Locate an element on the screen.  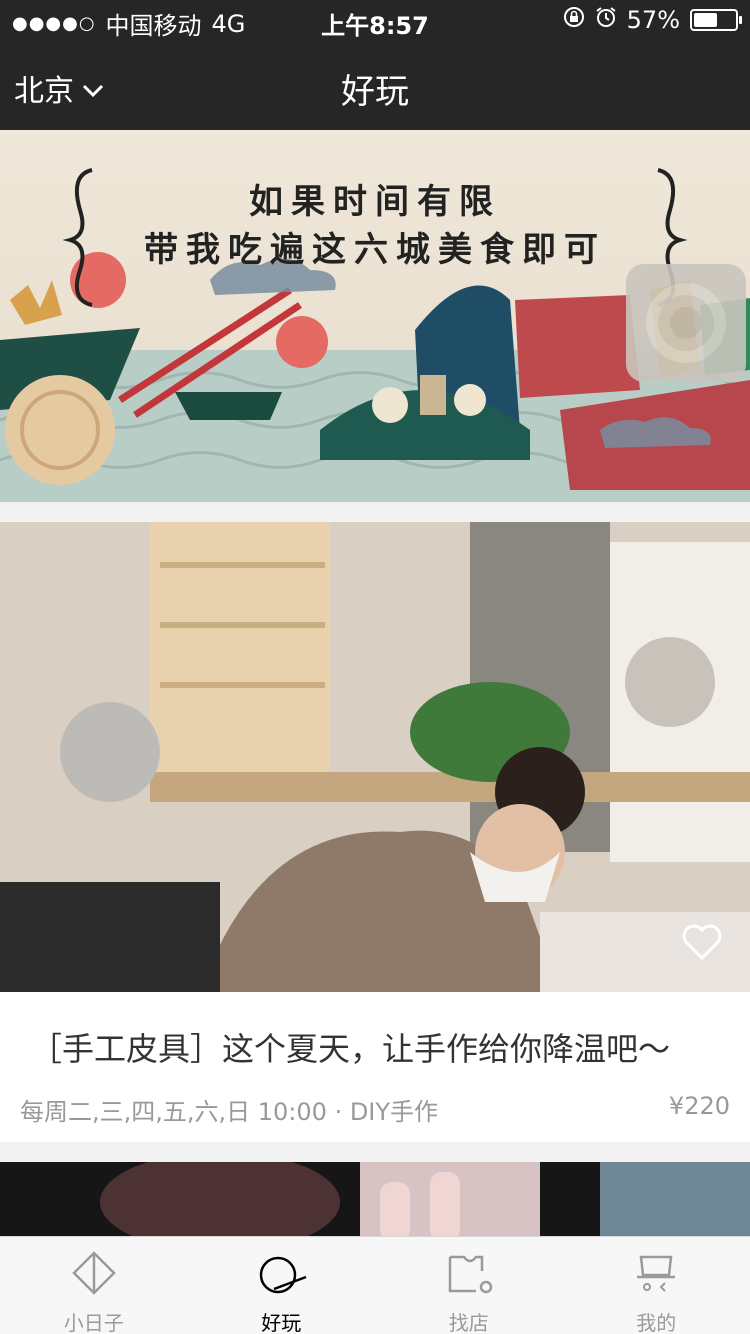
alarm-icon is located at coordinates (606, 20).